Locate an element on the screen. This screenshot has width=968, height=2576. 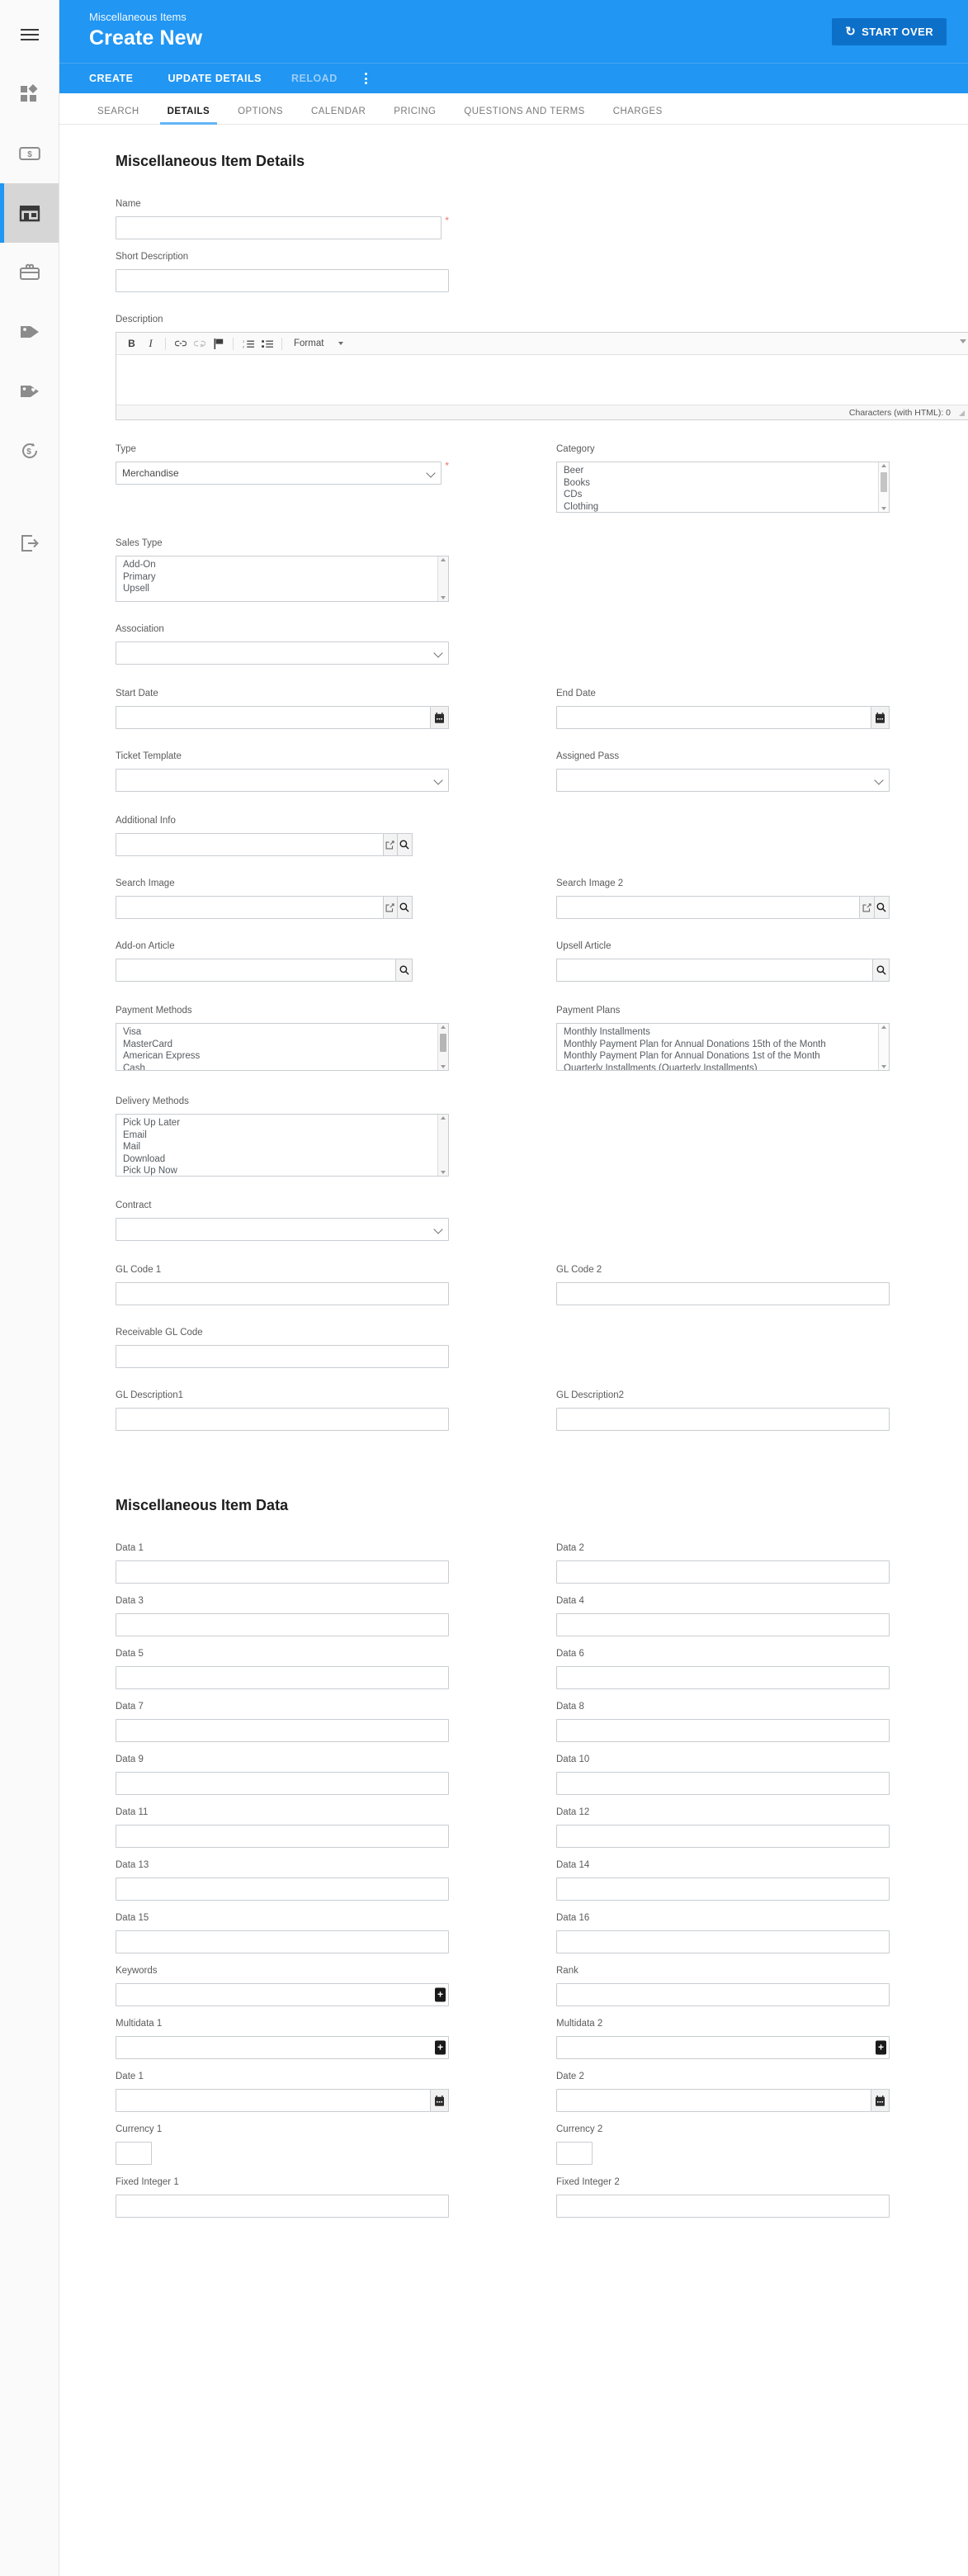
tab-options: OPTIONS is located at coordinates (260, 115).